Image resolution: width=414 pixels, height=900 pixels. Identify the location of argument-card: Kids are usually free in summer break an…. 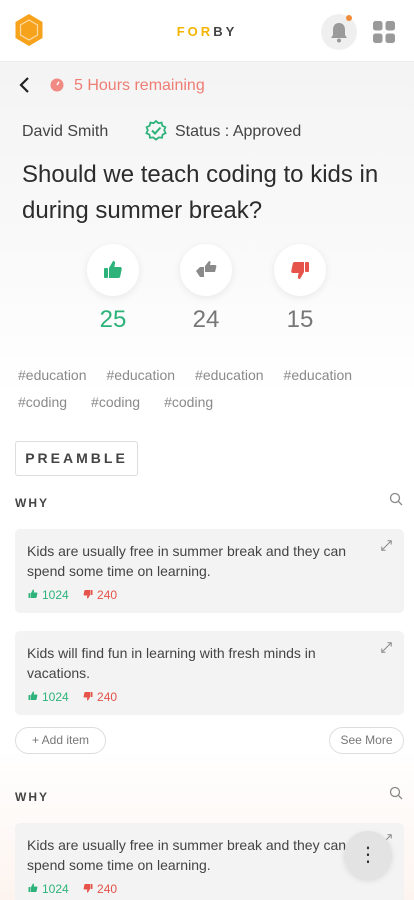
(209, 571).